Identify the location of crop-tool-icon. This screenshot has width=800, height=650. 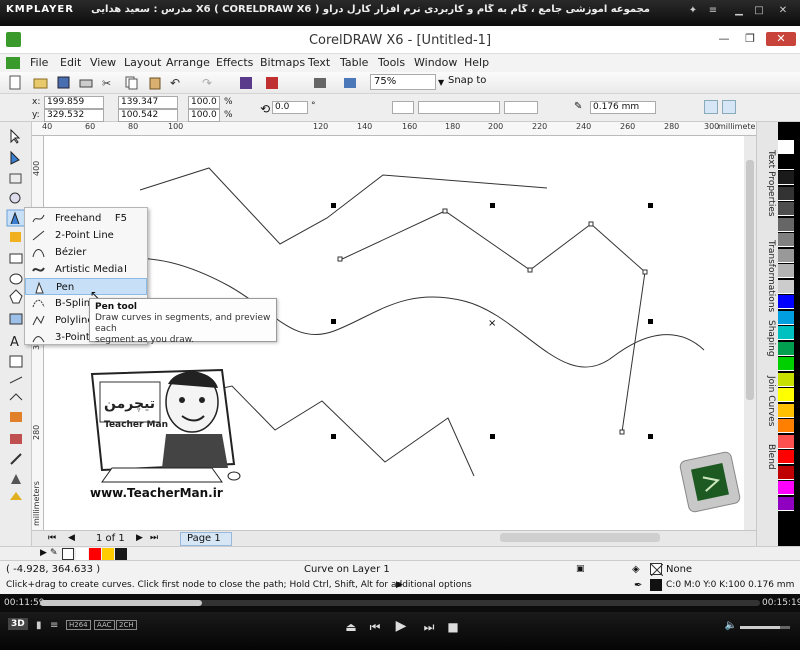
(15, 178).